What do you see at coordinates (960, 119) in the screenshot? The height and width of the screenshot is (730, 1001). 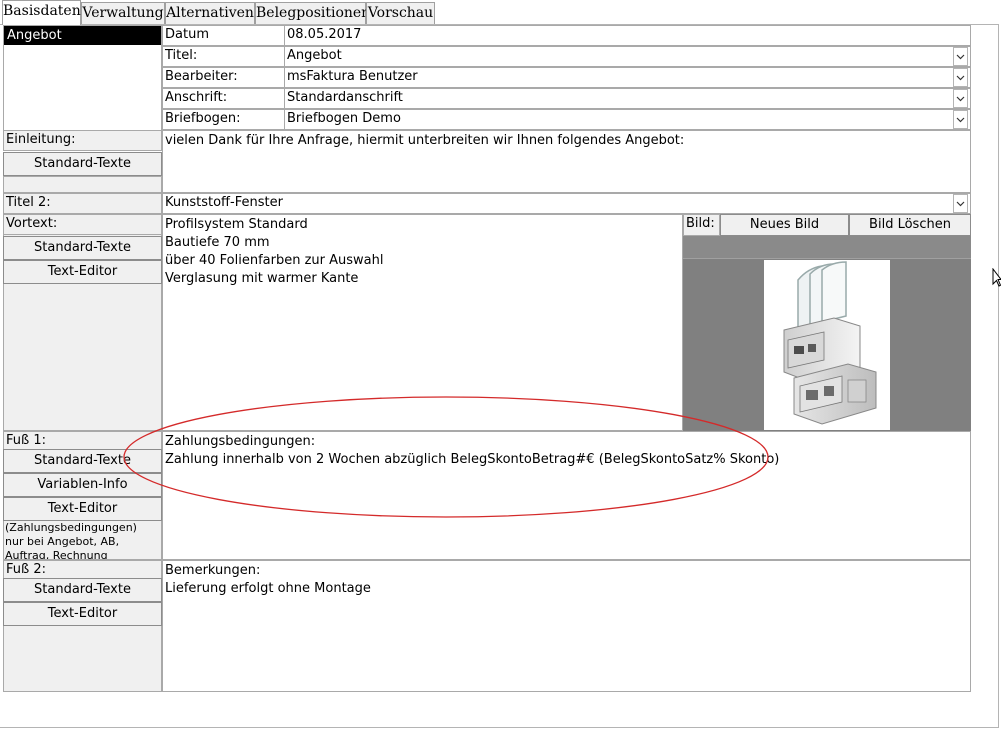 I see `briefbogen-dropdown-icon` at bounding box center [960, 119].